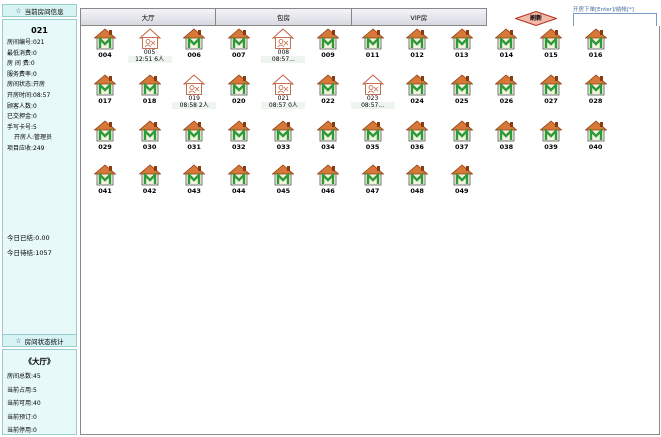 This screenshot has width=661, height=437. Describe the element at coordinates (28, 238) in the screenshot. I see `today-paid: 今日已结:0.00` at that location.